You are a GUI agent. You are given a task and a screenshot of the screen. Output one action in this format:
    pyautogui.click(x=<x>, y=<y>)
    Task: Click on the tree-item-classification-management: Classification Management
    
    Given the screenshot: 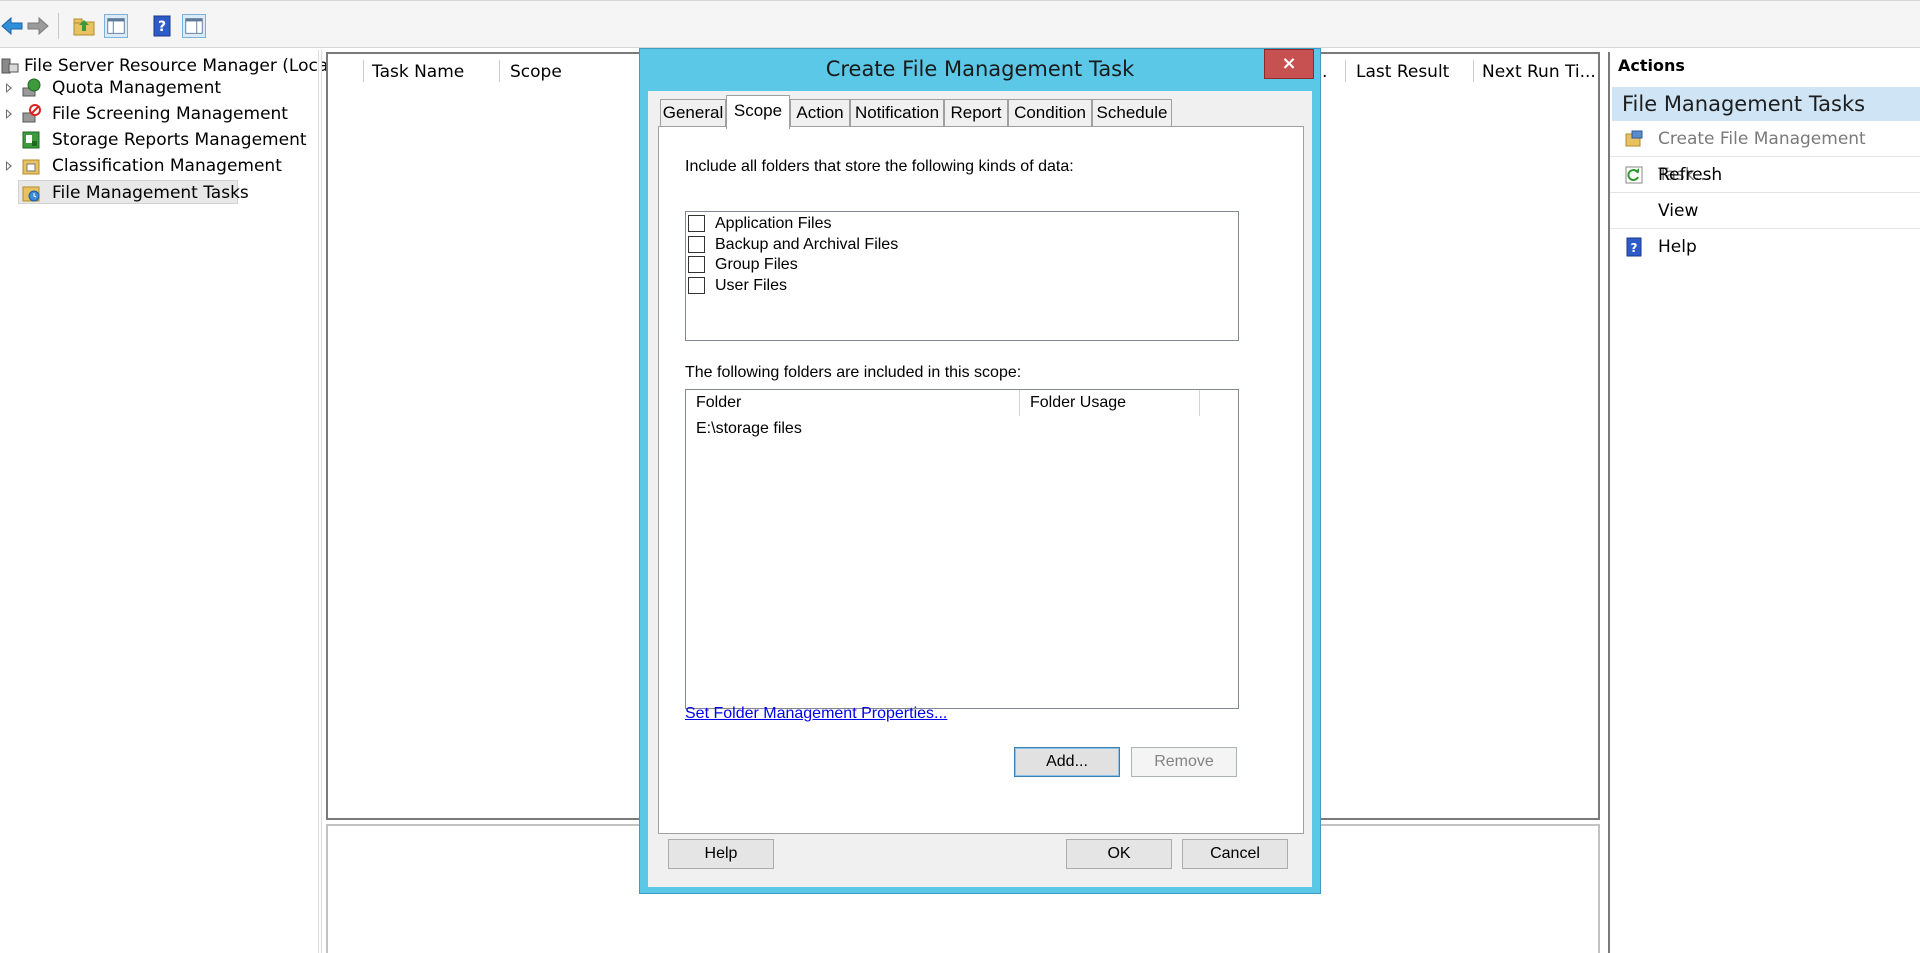 What is the action you would take?
    pyautogui.click(x=159, y=166)
    